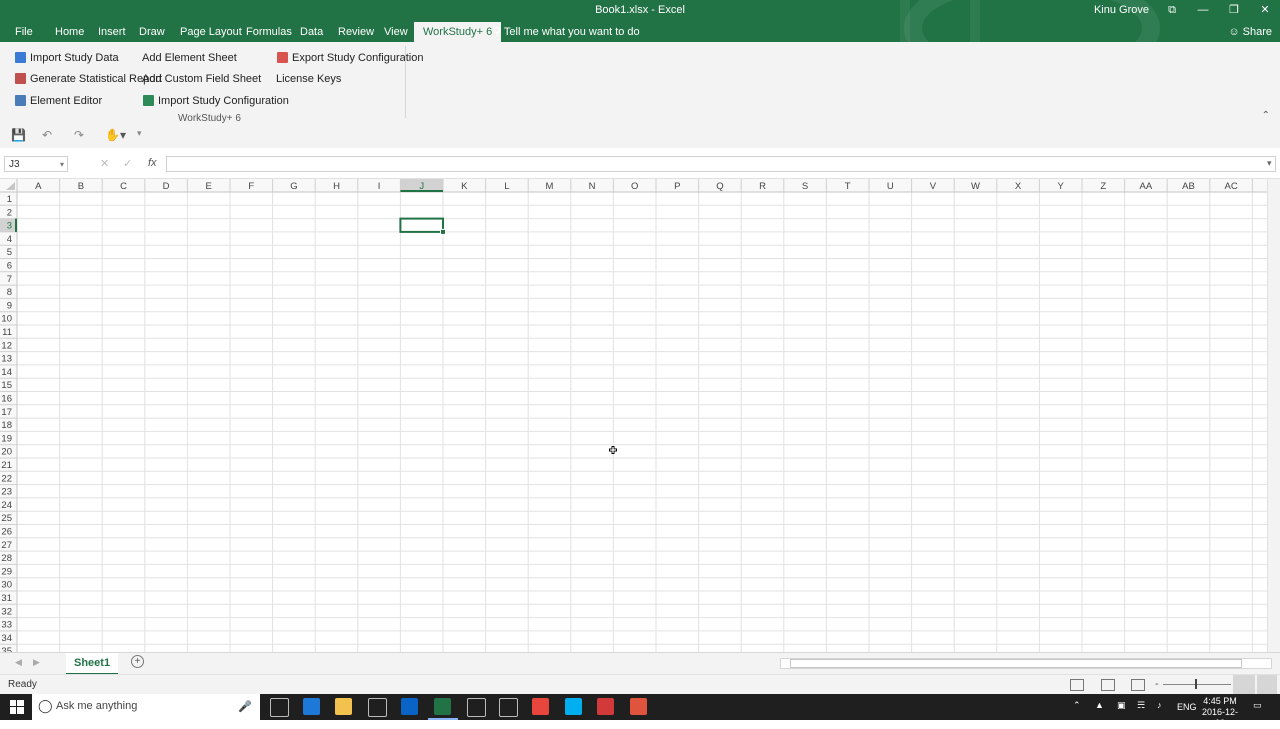 The width and height of the screenshot is (1280, 729). Describe the element at coordinates (442, 706) in the screenshot. I see `excel-icon` at that location.